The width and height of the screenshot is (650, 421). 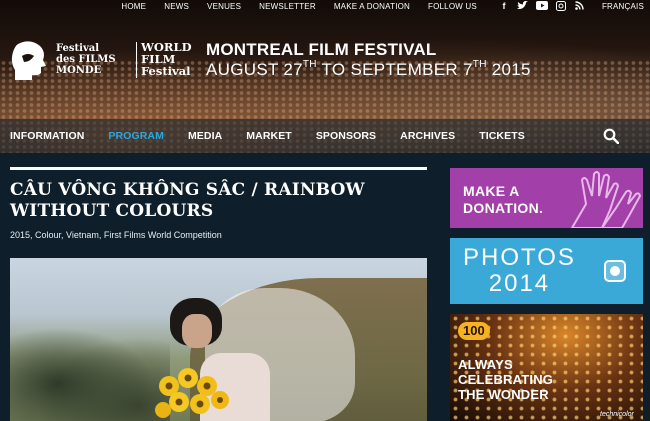 What do you see at coordinates (346, 136) in the screenshot?
I see `nav-sponsors: SPONSORS` at bounding box center [346, 136].